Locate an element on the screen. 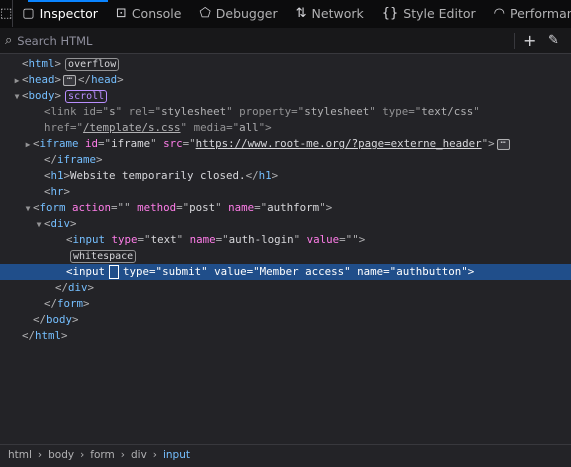 This screenshot has width=571, height=467. markup-node: ▼ <body> scroll is located at coordinates (285, 96).